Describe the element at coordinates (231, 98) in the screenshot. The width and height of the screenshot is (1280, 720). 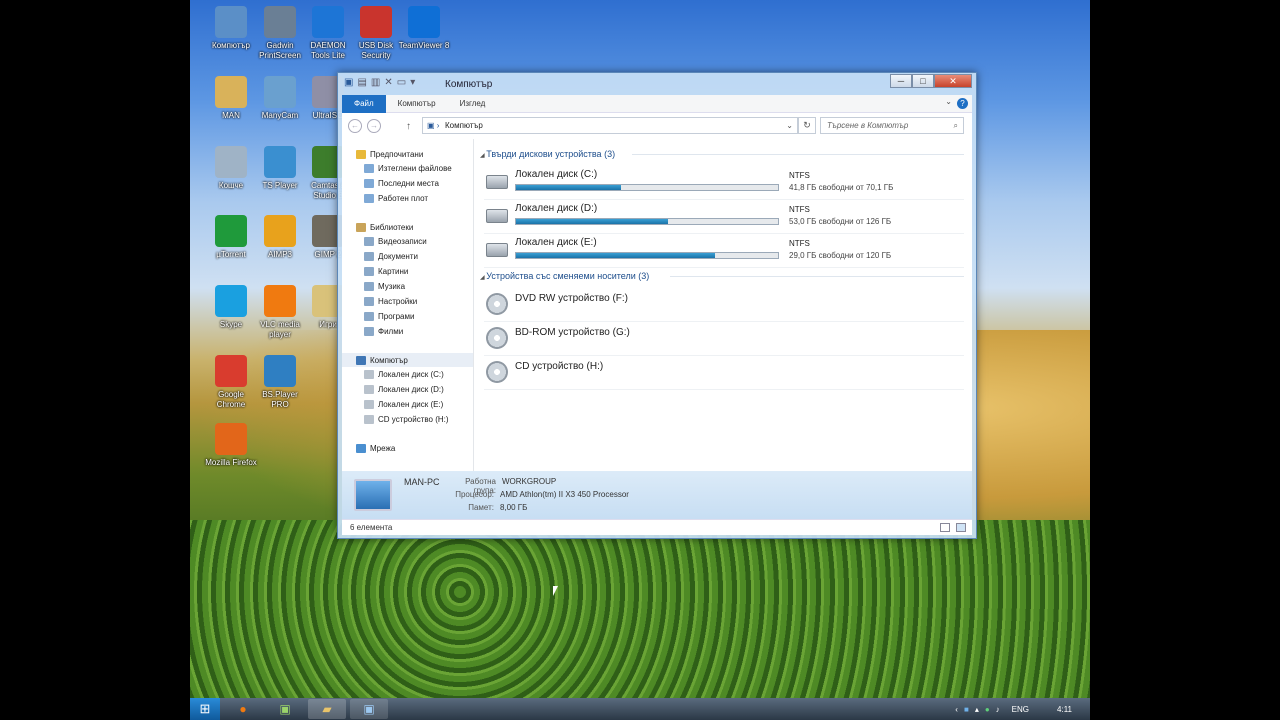
I see `desktop-icon: MAN` at that location.